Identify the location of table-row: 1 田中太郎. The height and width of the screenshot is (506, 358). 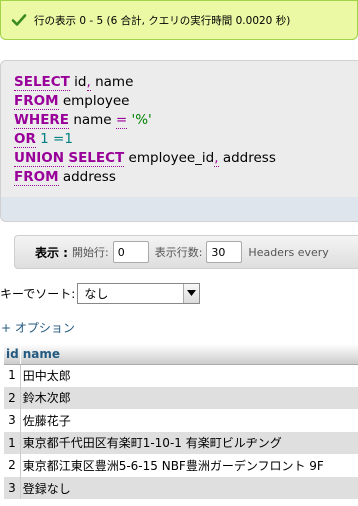
(181, 375).